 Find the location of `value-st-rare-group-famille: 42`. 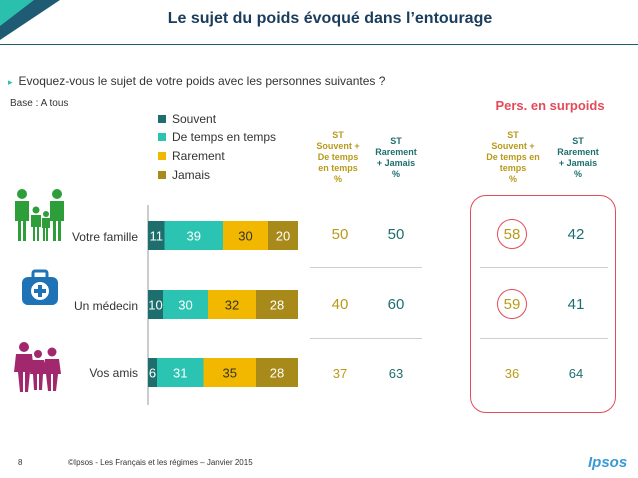

value-st-rare-group-famille: 42 is located at coordinates (576, 234).